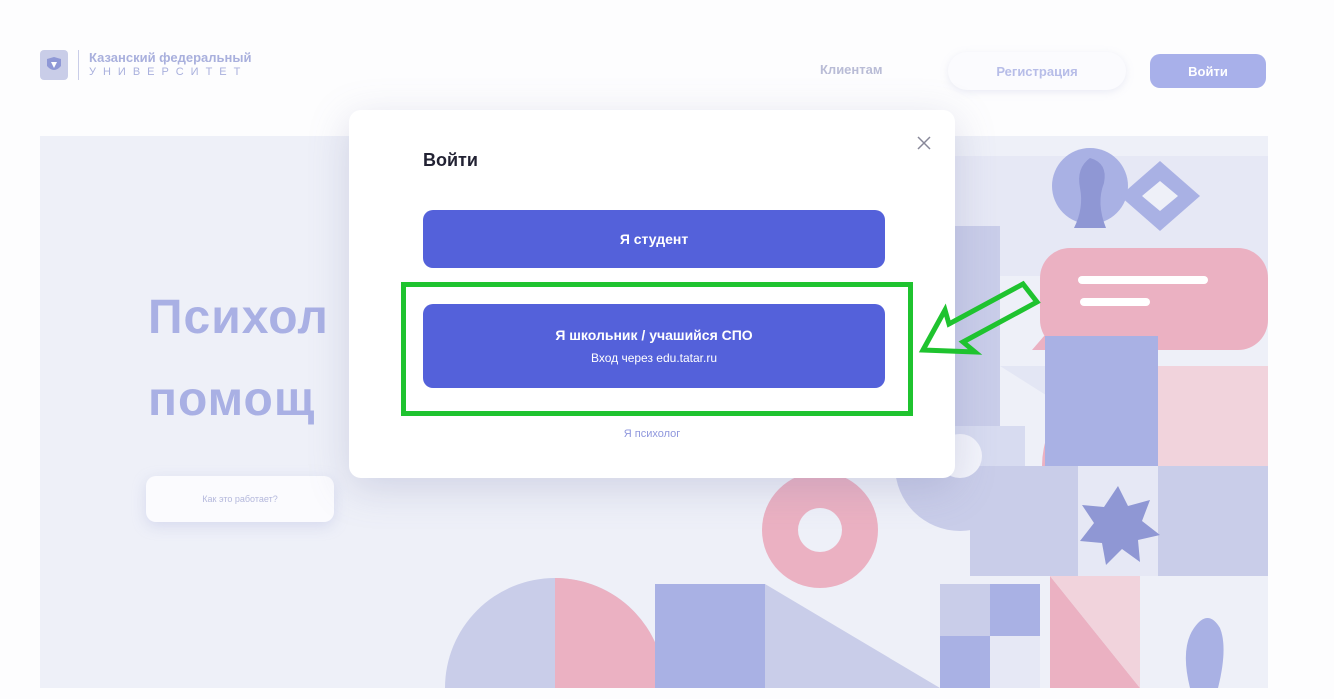 The image size is (1334, 699). What do you see at coordinates (654, 239) in the screenshot?
I see `student-login-button: Я студент` at bounding box center [654, 239].